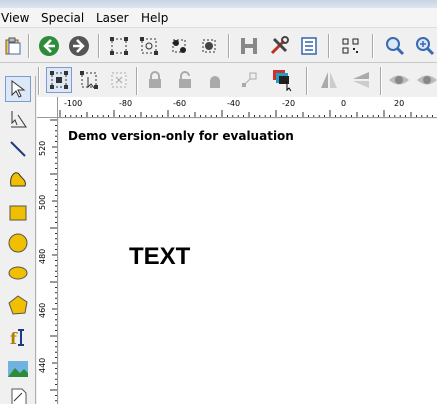 The height and width of the screenshot is (404, 437). I want to click on lock-icon, so click(155, 80).